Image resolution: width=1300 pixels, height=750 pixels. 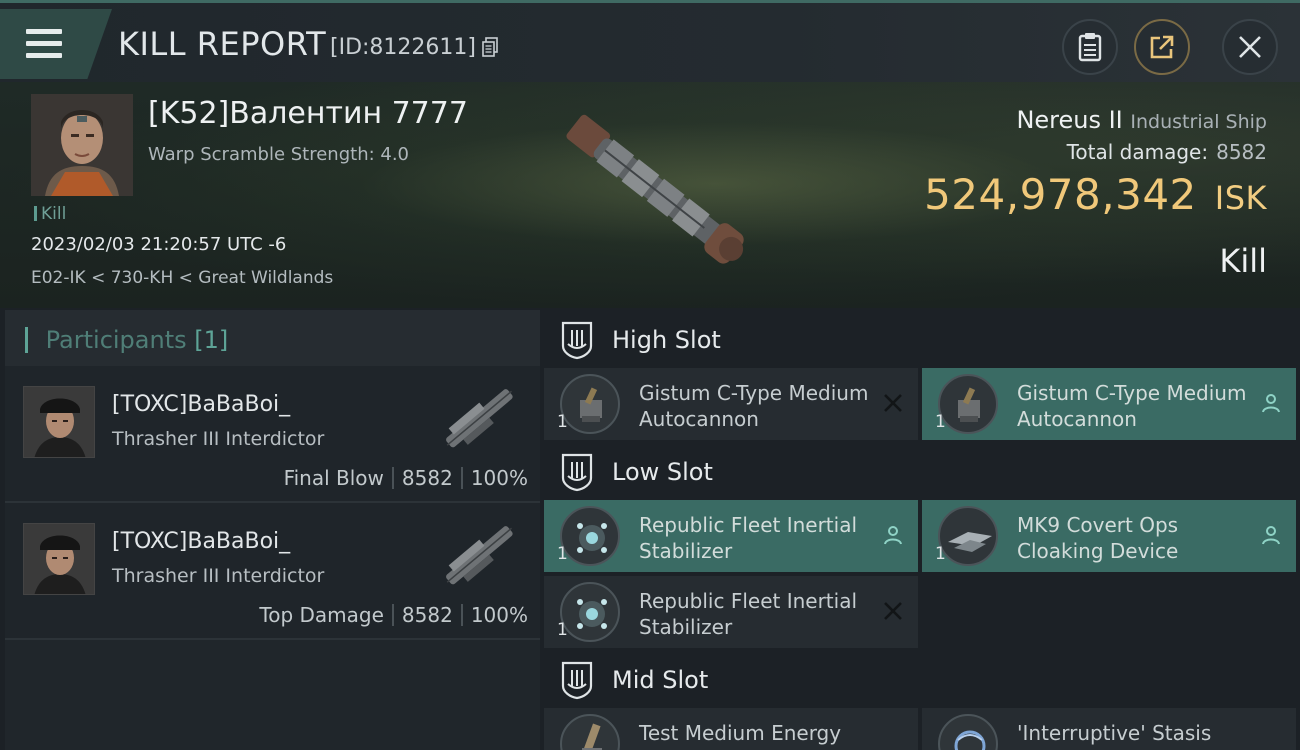 I want to click on cloaking-device-icon, so click(x=968, y=536).